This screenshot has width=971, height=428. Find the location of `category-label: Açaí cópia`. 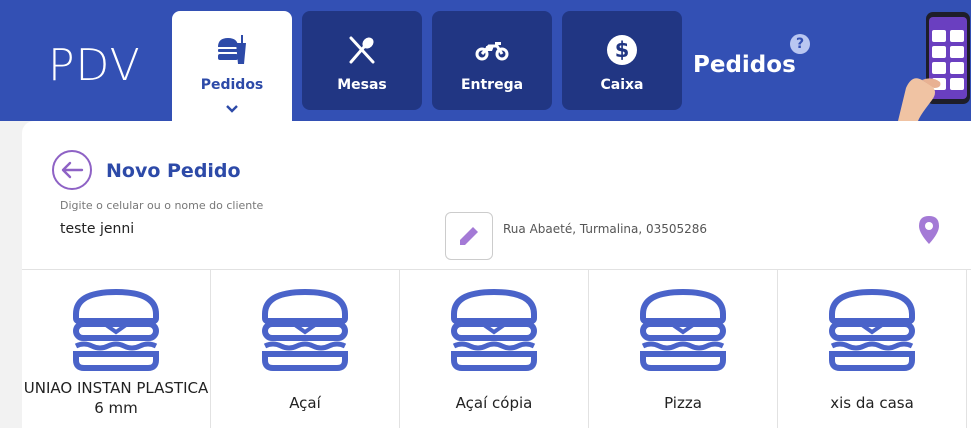

category-label: Açaí cópia is located at coordinates (494, 403).